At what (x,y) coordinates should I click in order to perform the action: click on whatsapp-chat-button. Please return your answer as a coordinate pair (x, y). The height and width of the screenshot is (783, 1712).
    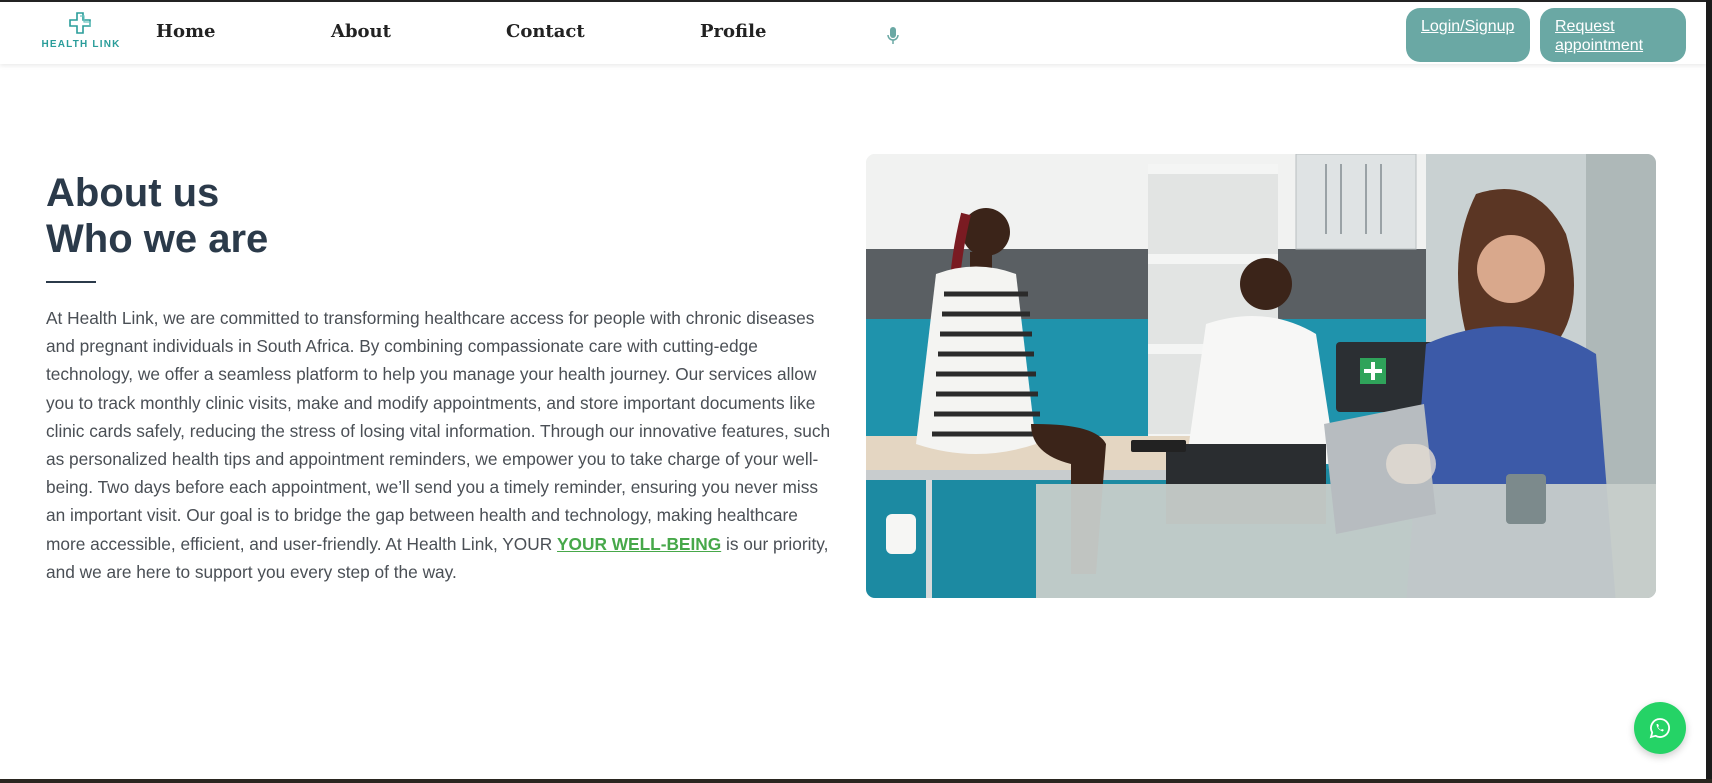
    Looking at the image, I should click on (1660, 728).